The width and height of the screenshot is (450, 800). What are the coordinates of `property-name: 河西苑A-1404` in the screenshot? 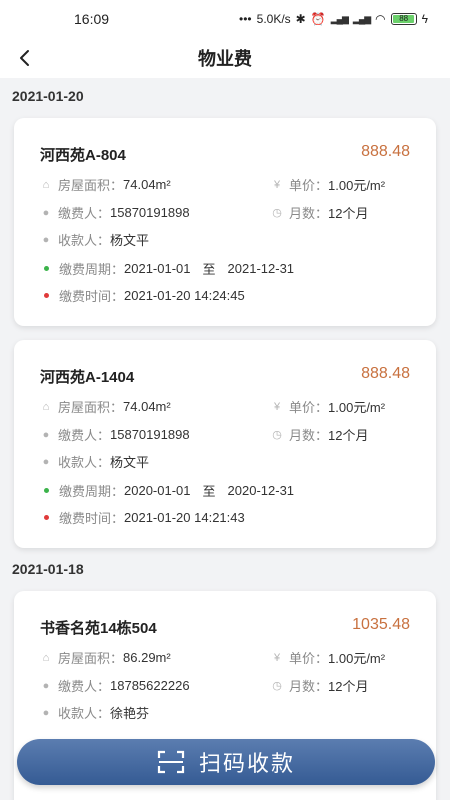 It's located at (87, 377).